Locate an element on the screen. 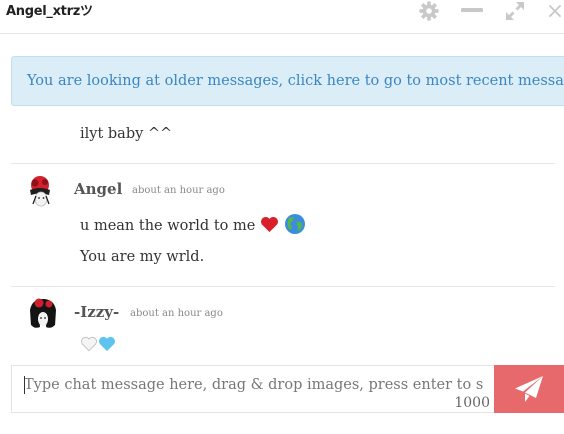 Image resolution: width=564 pixels, height=434 pixels. chat-header: Angel_xtrzツ × is located at coordinates (282, 17).